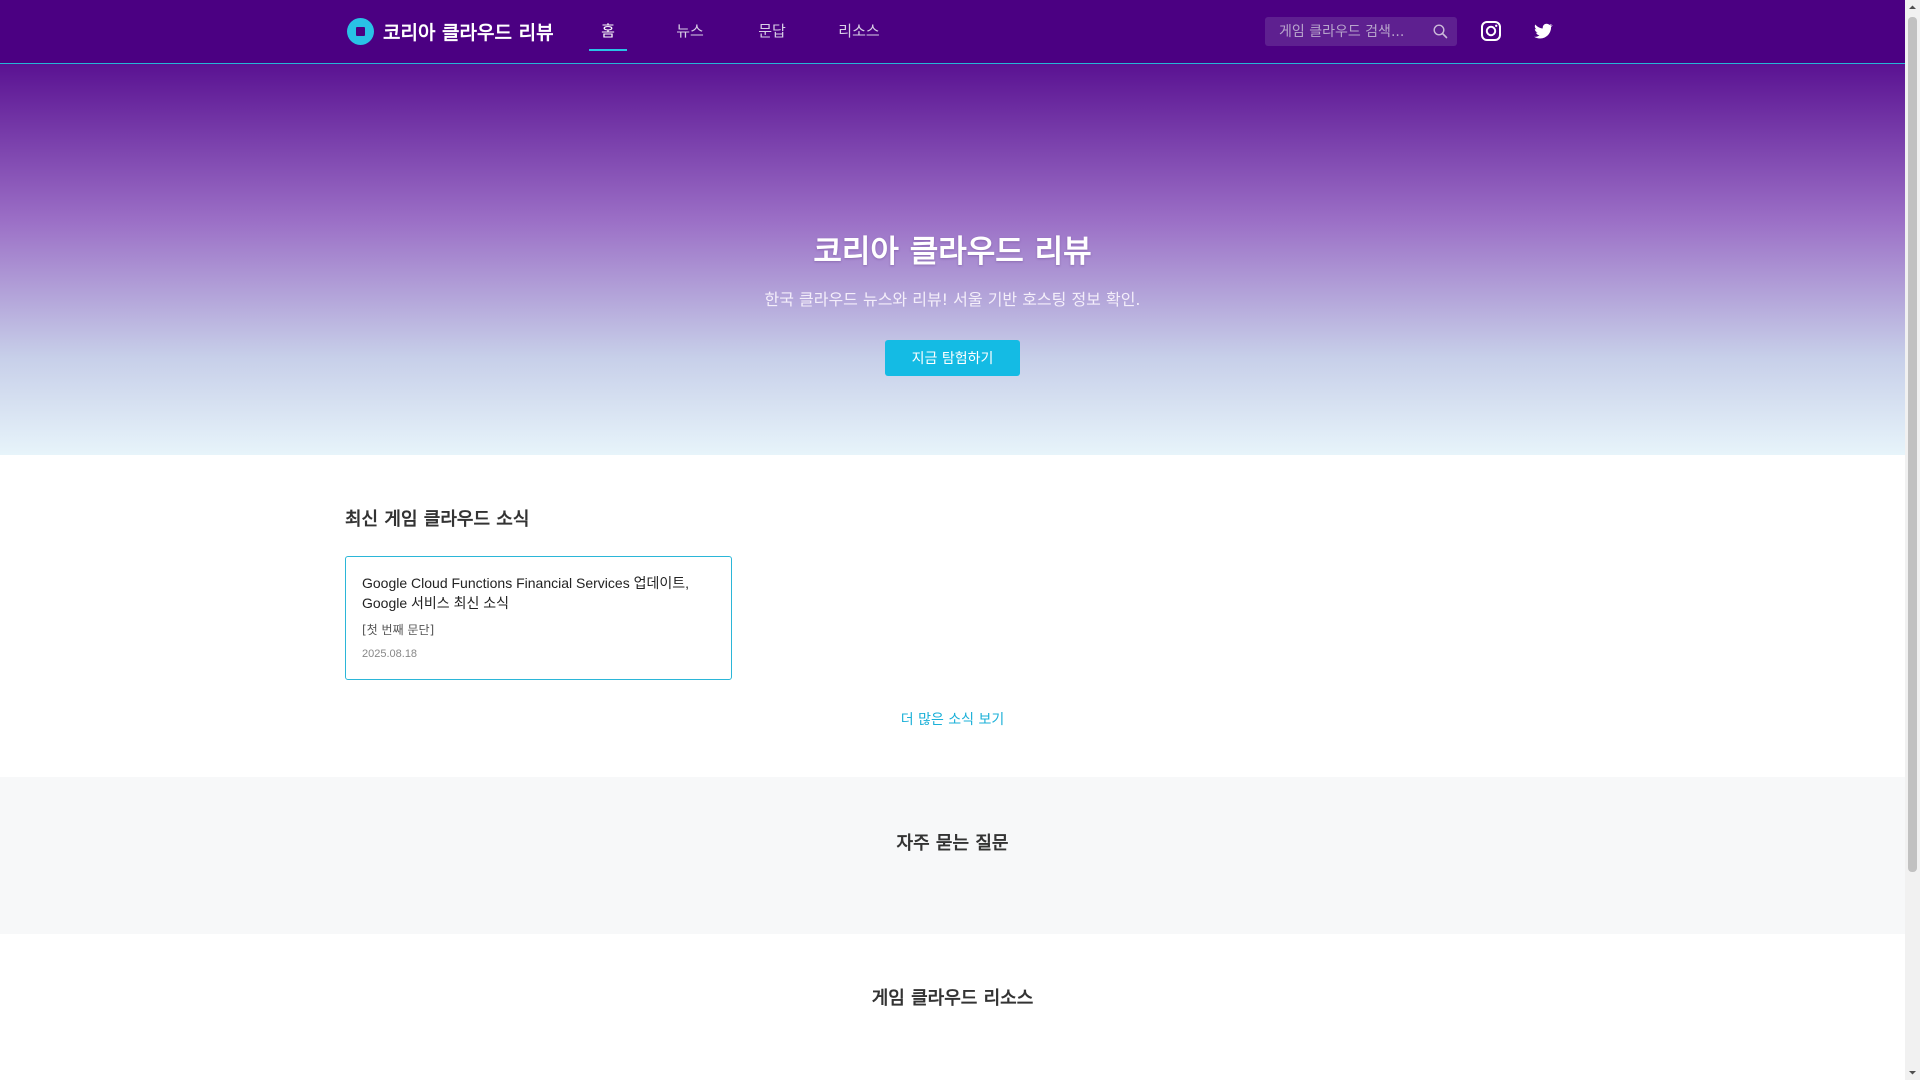 This screenshot has width=1920, height=1080. I want to click on twitter-icon, so click(1543, 31).